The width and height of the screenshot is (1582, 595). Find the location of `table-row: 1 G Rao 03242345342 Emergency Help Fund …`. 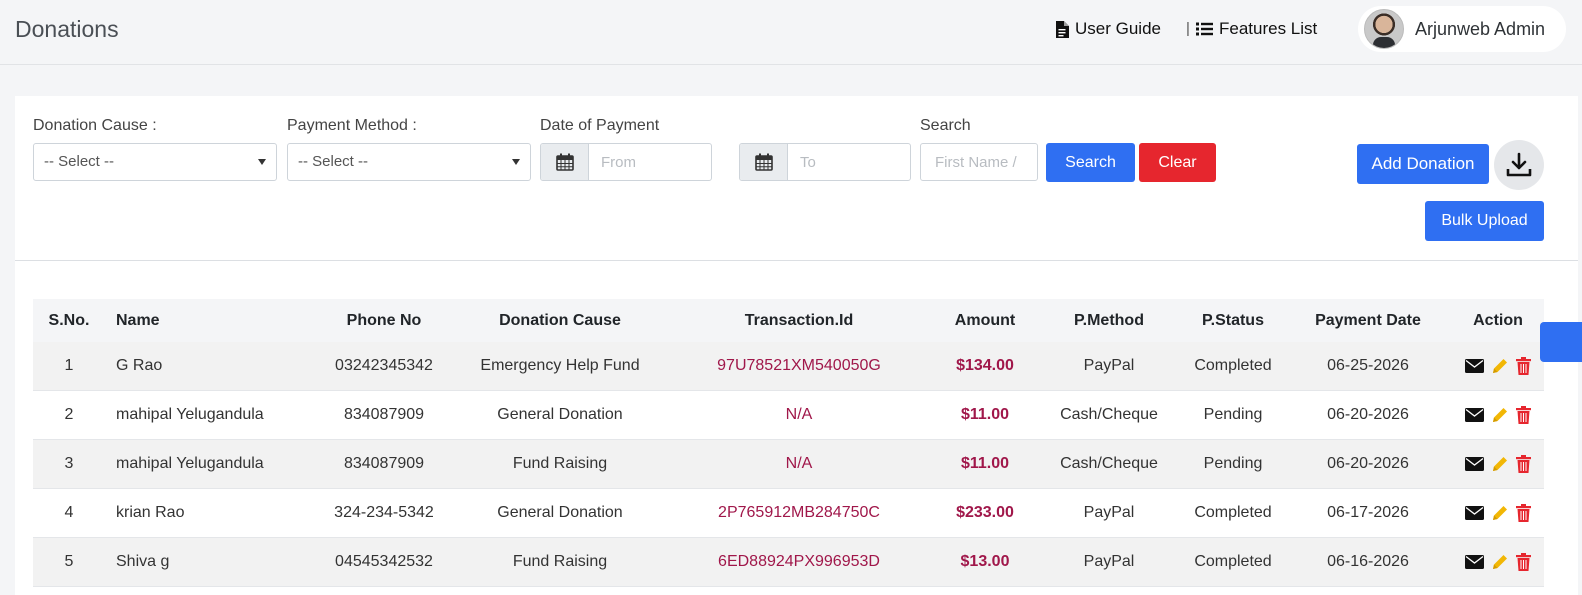

table-row: 1 G Rao 03242345342 Emergency Help Fund … is located at coordinates (788, 366).